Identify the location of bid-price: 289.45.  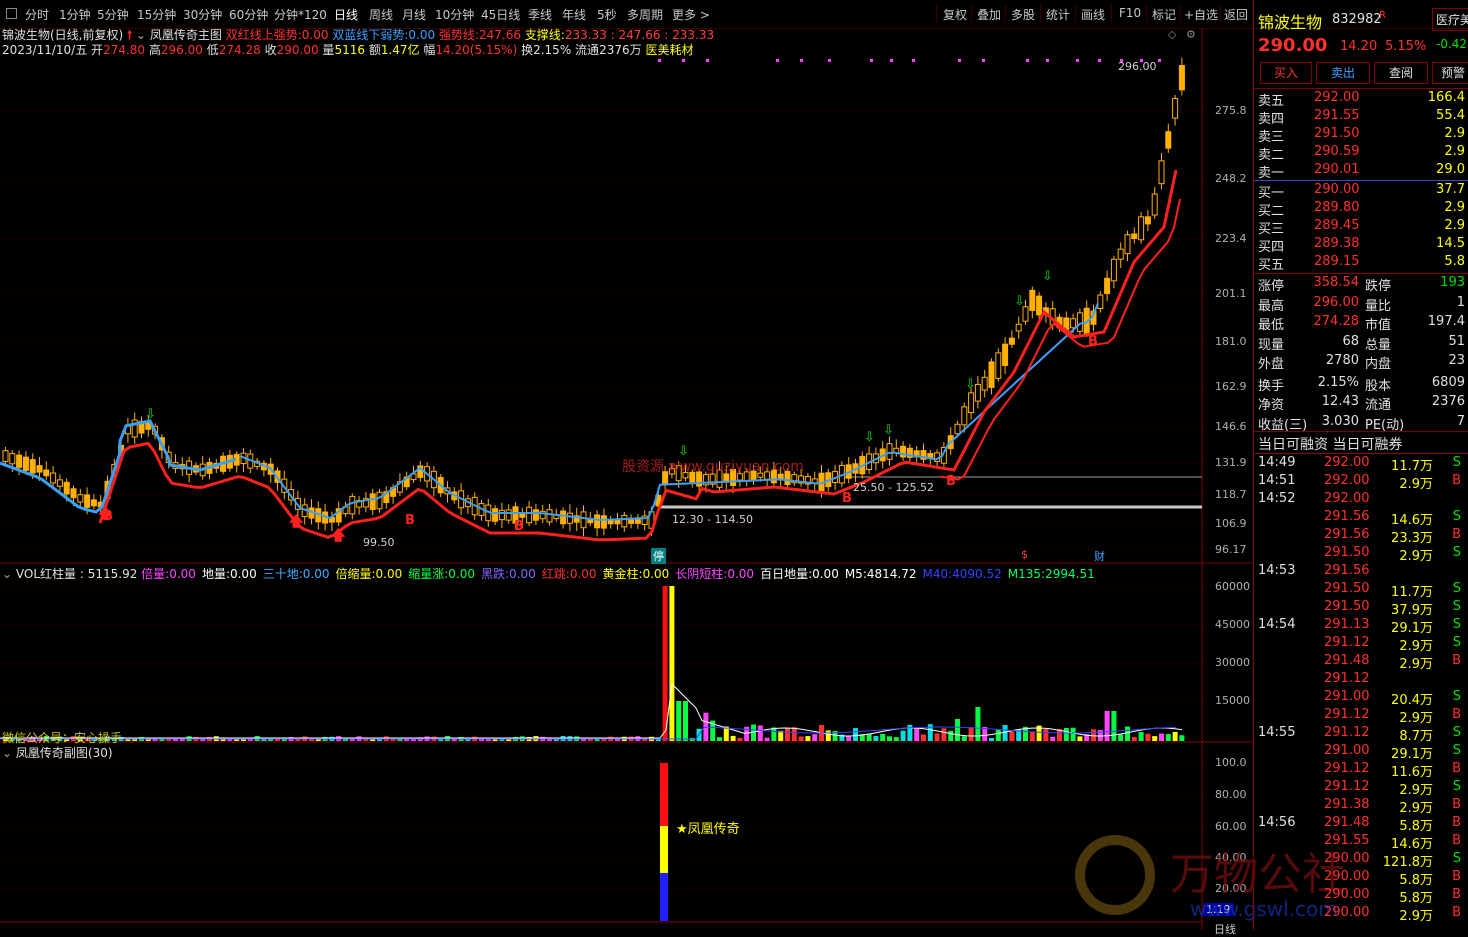
(1337, 225).